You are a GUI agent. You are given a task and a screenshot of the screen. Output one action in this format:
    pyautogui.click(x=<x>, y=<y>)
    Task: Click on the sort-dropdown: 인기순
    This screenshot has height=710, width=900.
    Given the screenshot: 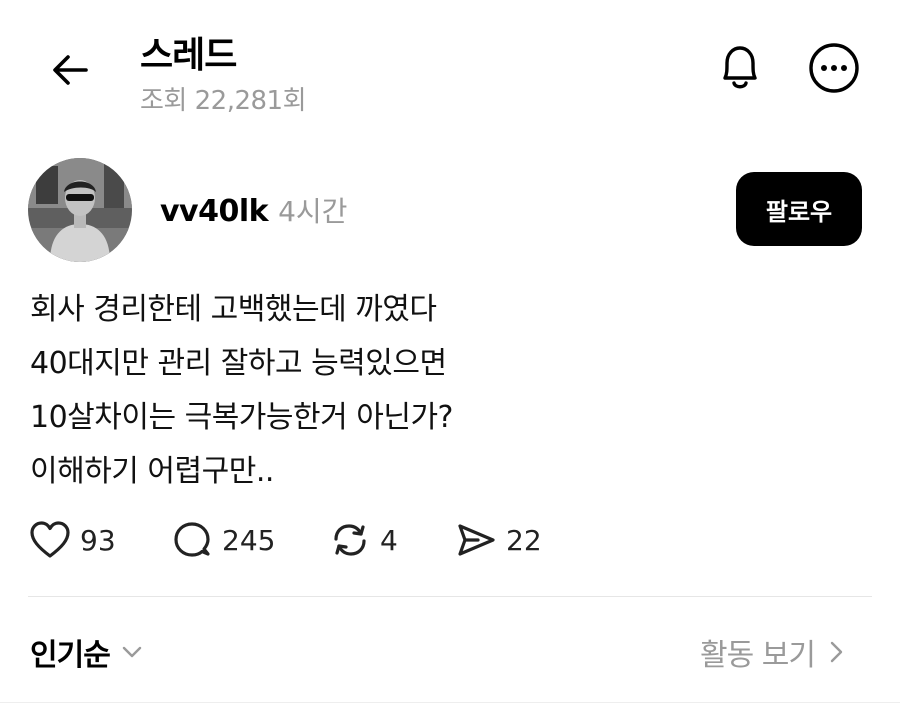 What is the action you would take?
    pyautogui.click(x=87, y=652)
    